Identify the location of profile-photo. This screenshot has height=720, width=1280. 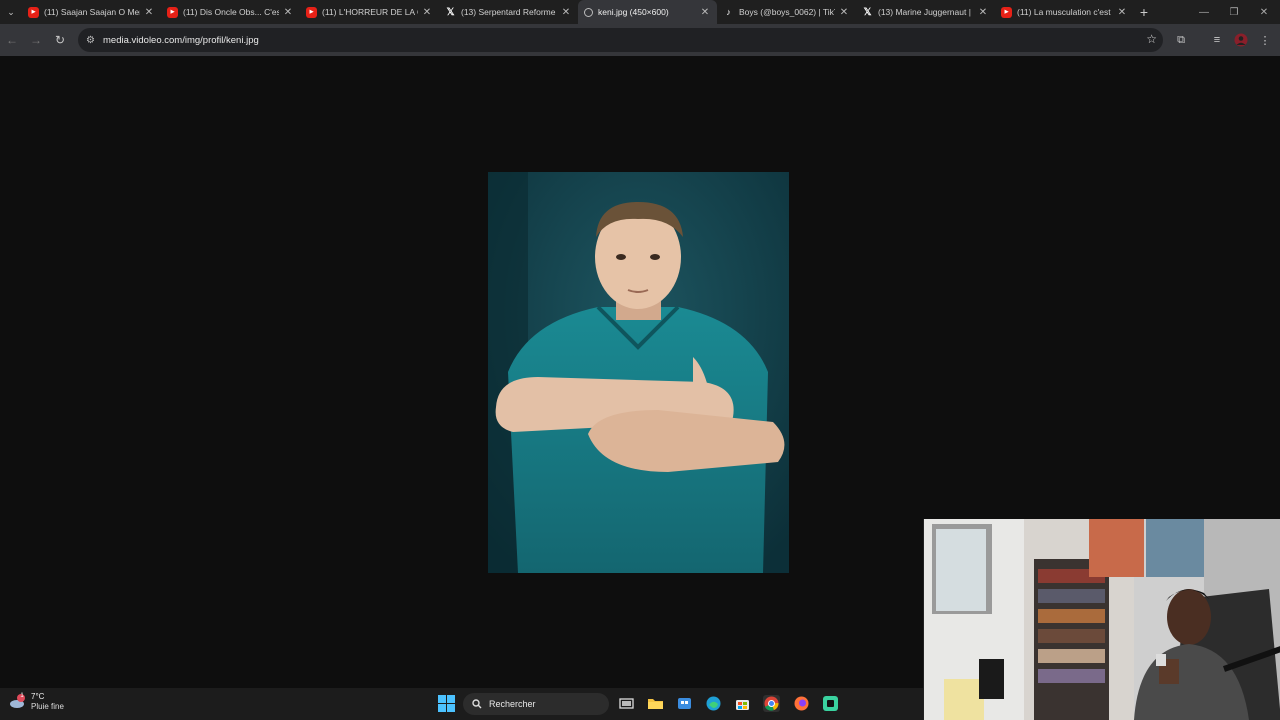
(638, 372).